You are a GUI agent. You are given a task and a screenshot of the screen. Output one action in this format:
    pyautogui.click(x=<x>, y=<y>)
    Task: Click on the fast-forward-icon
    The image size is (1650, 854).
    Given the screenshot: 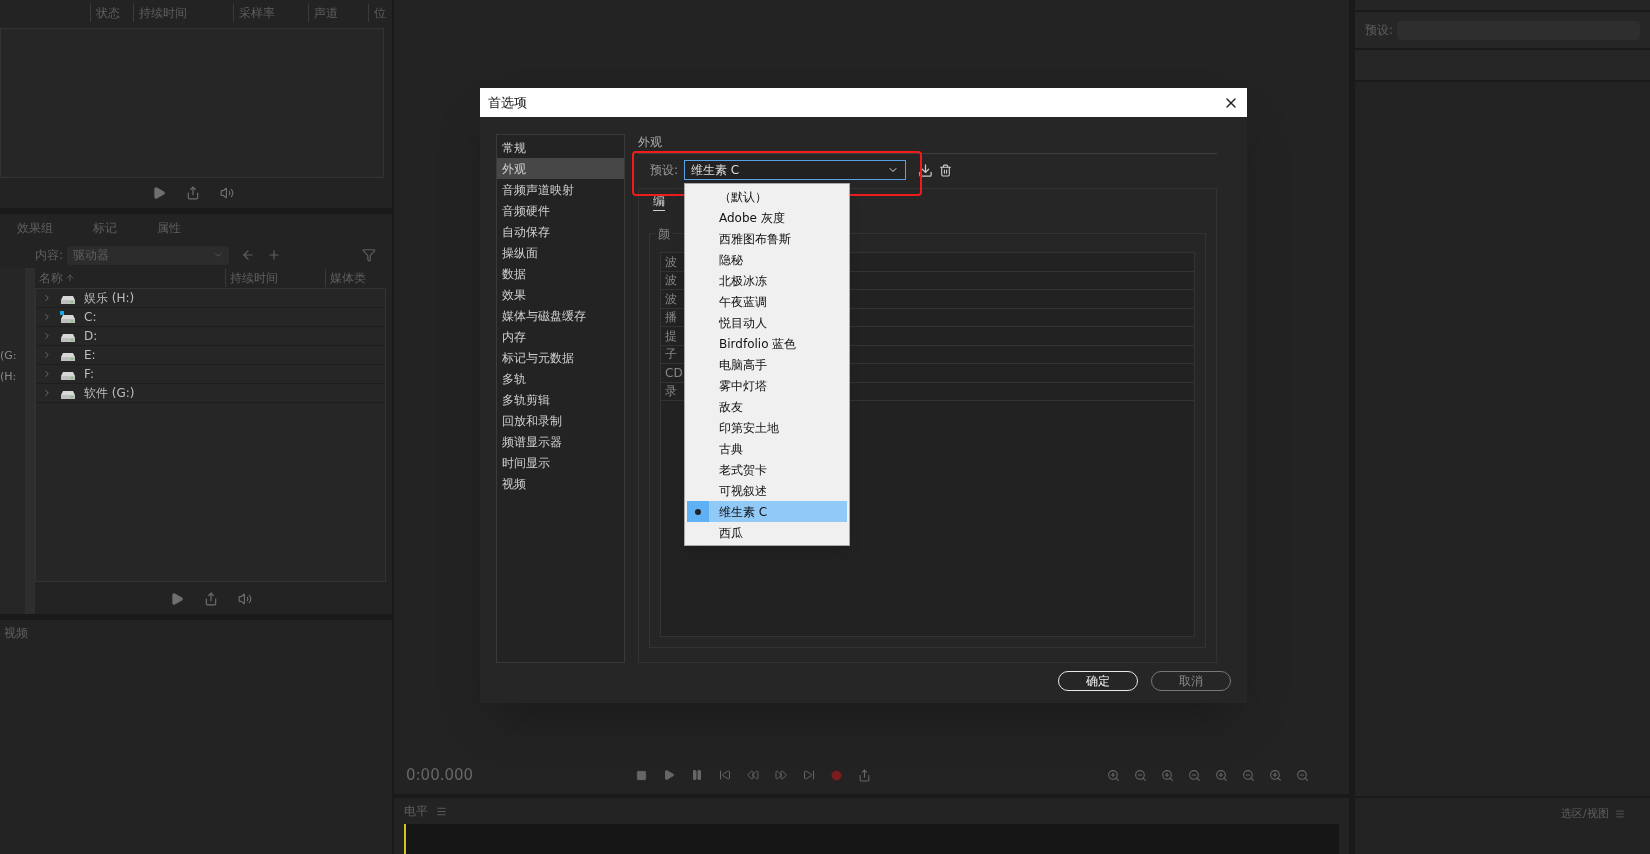 What is the action you would take?
    pyautogui.click(x=781, y=775)
    